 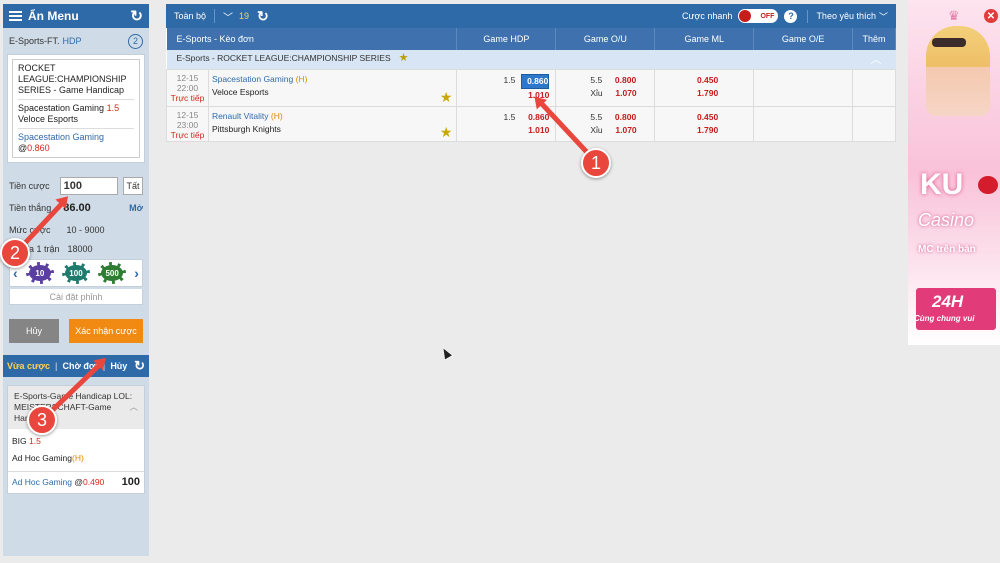 What do you see at coordinates (106, 331) in the screenshot?
I see `confirm-bet-button: Xác nhận cược` at bounding box center [106, 331].